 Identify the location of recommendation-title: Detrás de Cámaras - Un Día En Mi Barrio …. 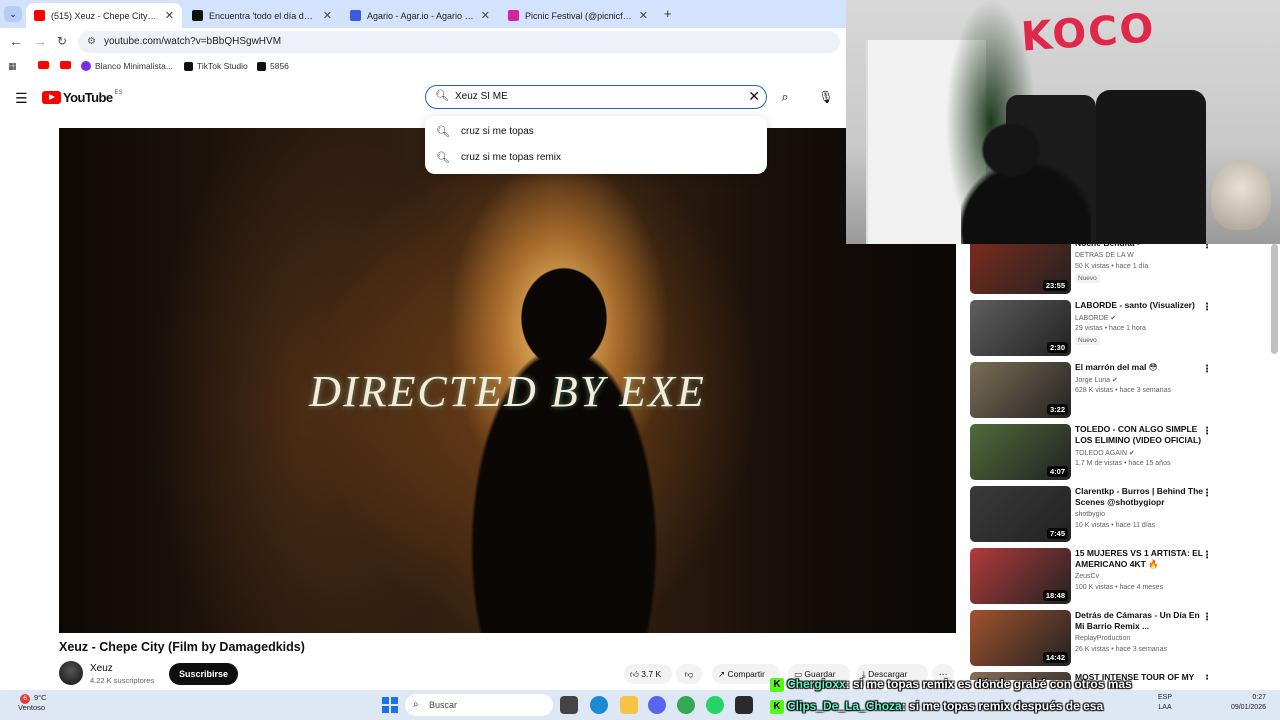
(1143, 621).